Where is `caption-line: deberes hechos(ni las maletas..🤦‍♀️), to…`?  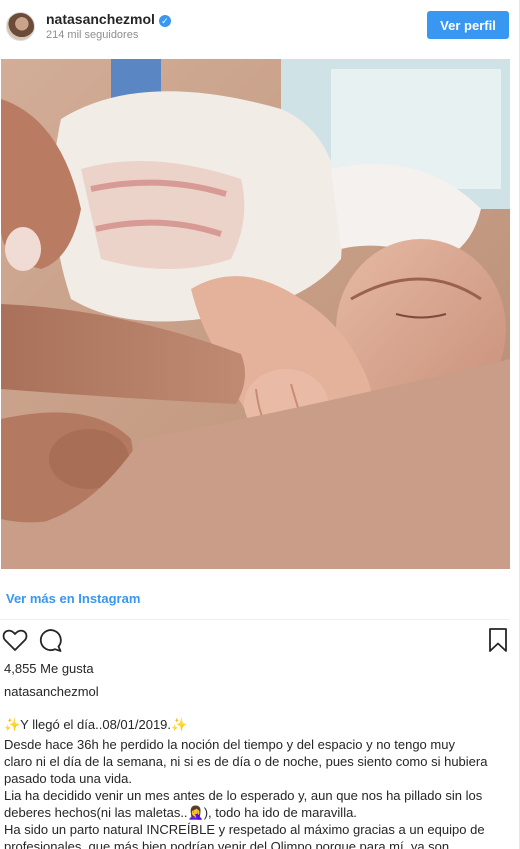 caption-line: deberes hechos(ni las maletas..🤦‍♀️), to… is located at coordinates (180, 812).